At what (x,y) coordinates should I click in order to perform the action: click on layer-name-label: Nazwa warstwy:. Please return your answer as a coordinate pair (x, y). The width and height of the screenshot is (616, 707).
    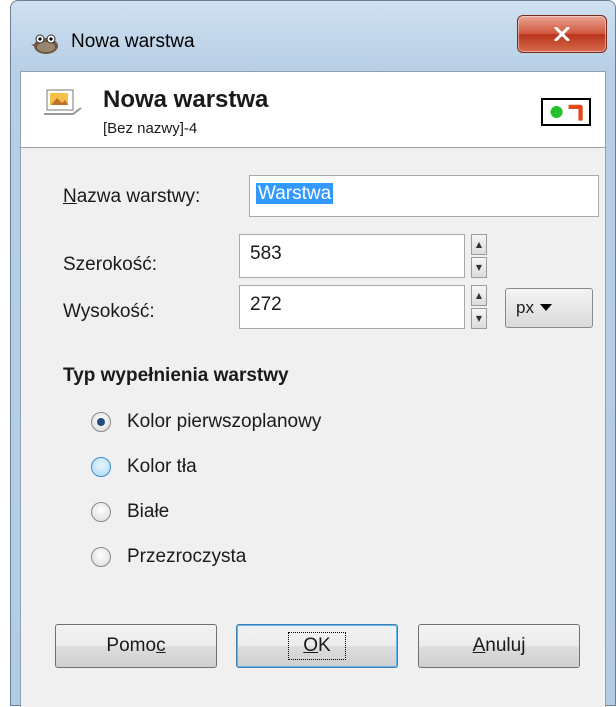
    Looking at the image, I should click on (131, 197).